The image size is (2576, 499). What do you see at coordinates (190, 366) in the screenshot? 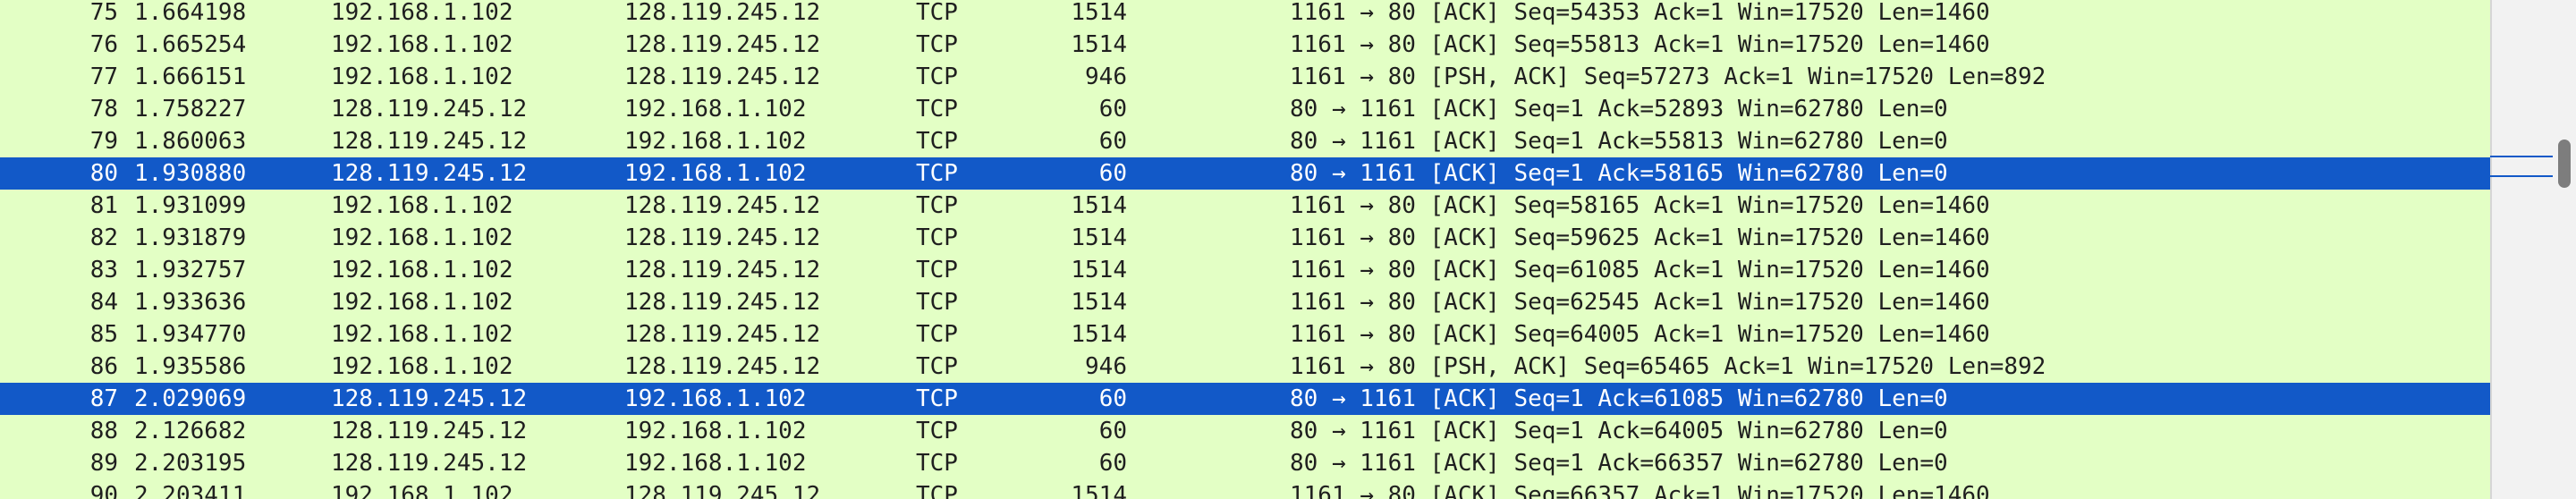
I see `packet-time: 1.935586` at bounding box center [190, 366].